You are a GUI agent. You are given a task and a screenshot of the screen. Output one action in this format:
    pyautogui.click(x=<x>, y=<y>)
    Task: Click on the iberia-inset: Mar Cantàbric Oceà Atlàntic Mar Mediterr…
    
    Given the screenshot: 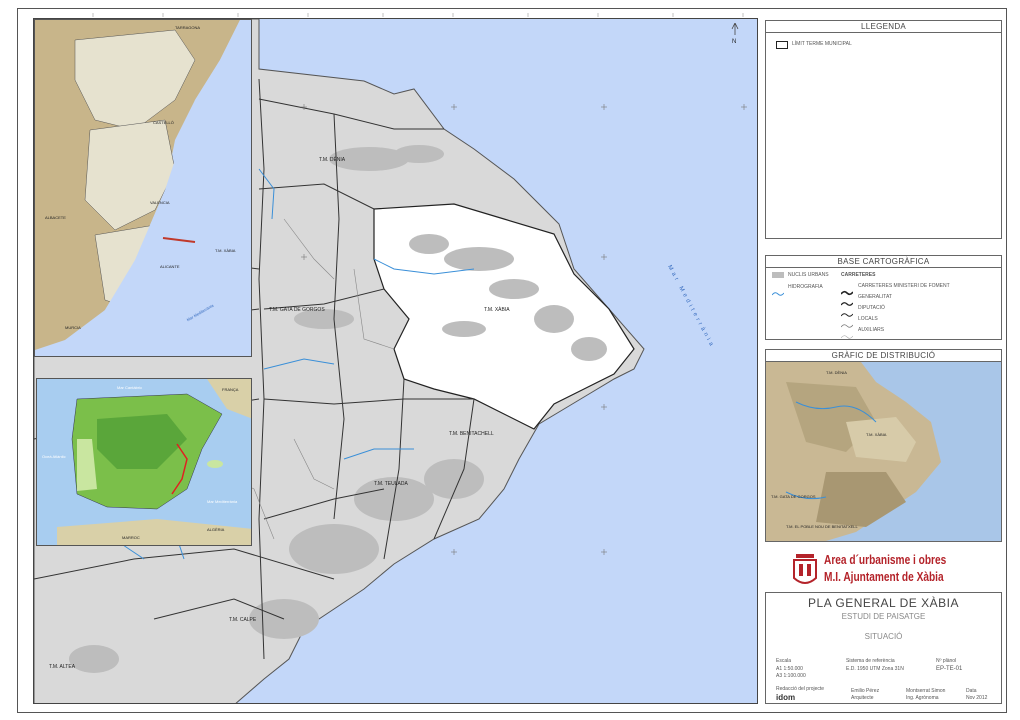 What is the action you would take?
    pyautogui.click(x=144, y=462)
    